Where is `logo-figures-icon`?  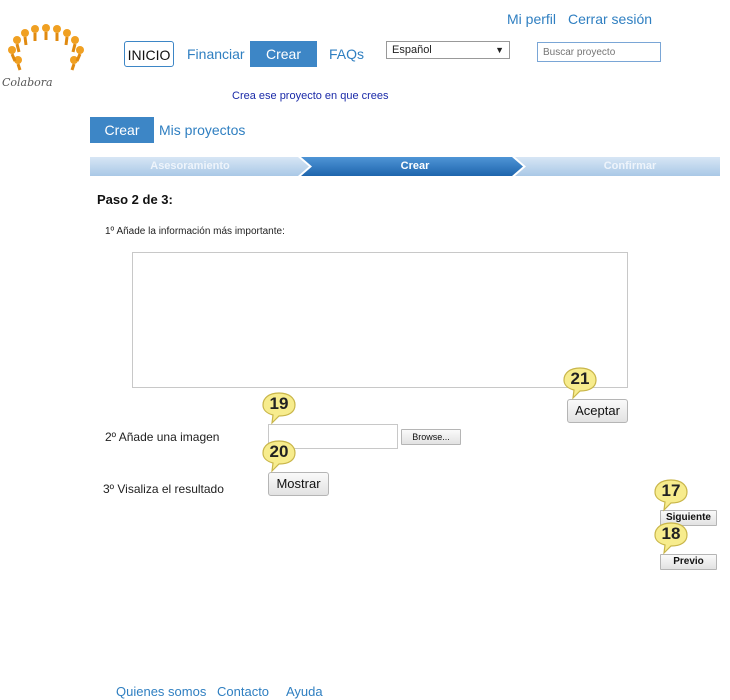
logo-figures-icon is located at coordinates (46, 47).